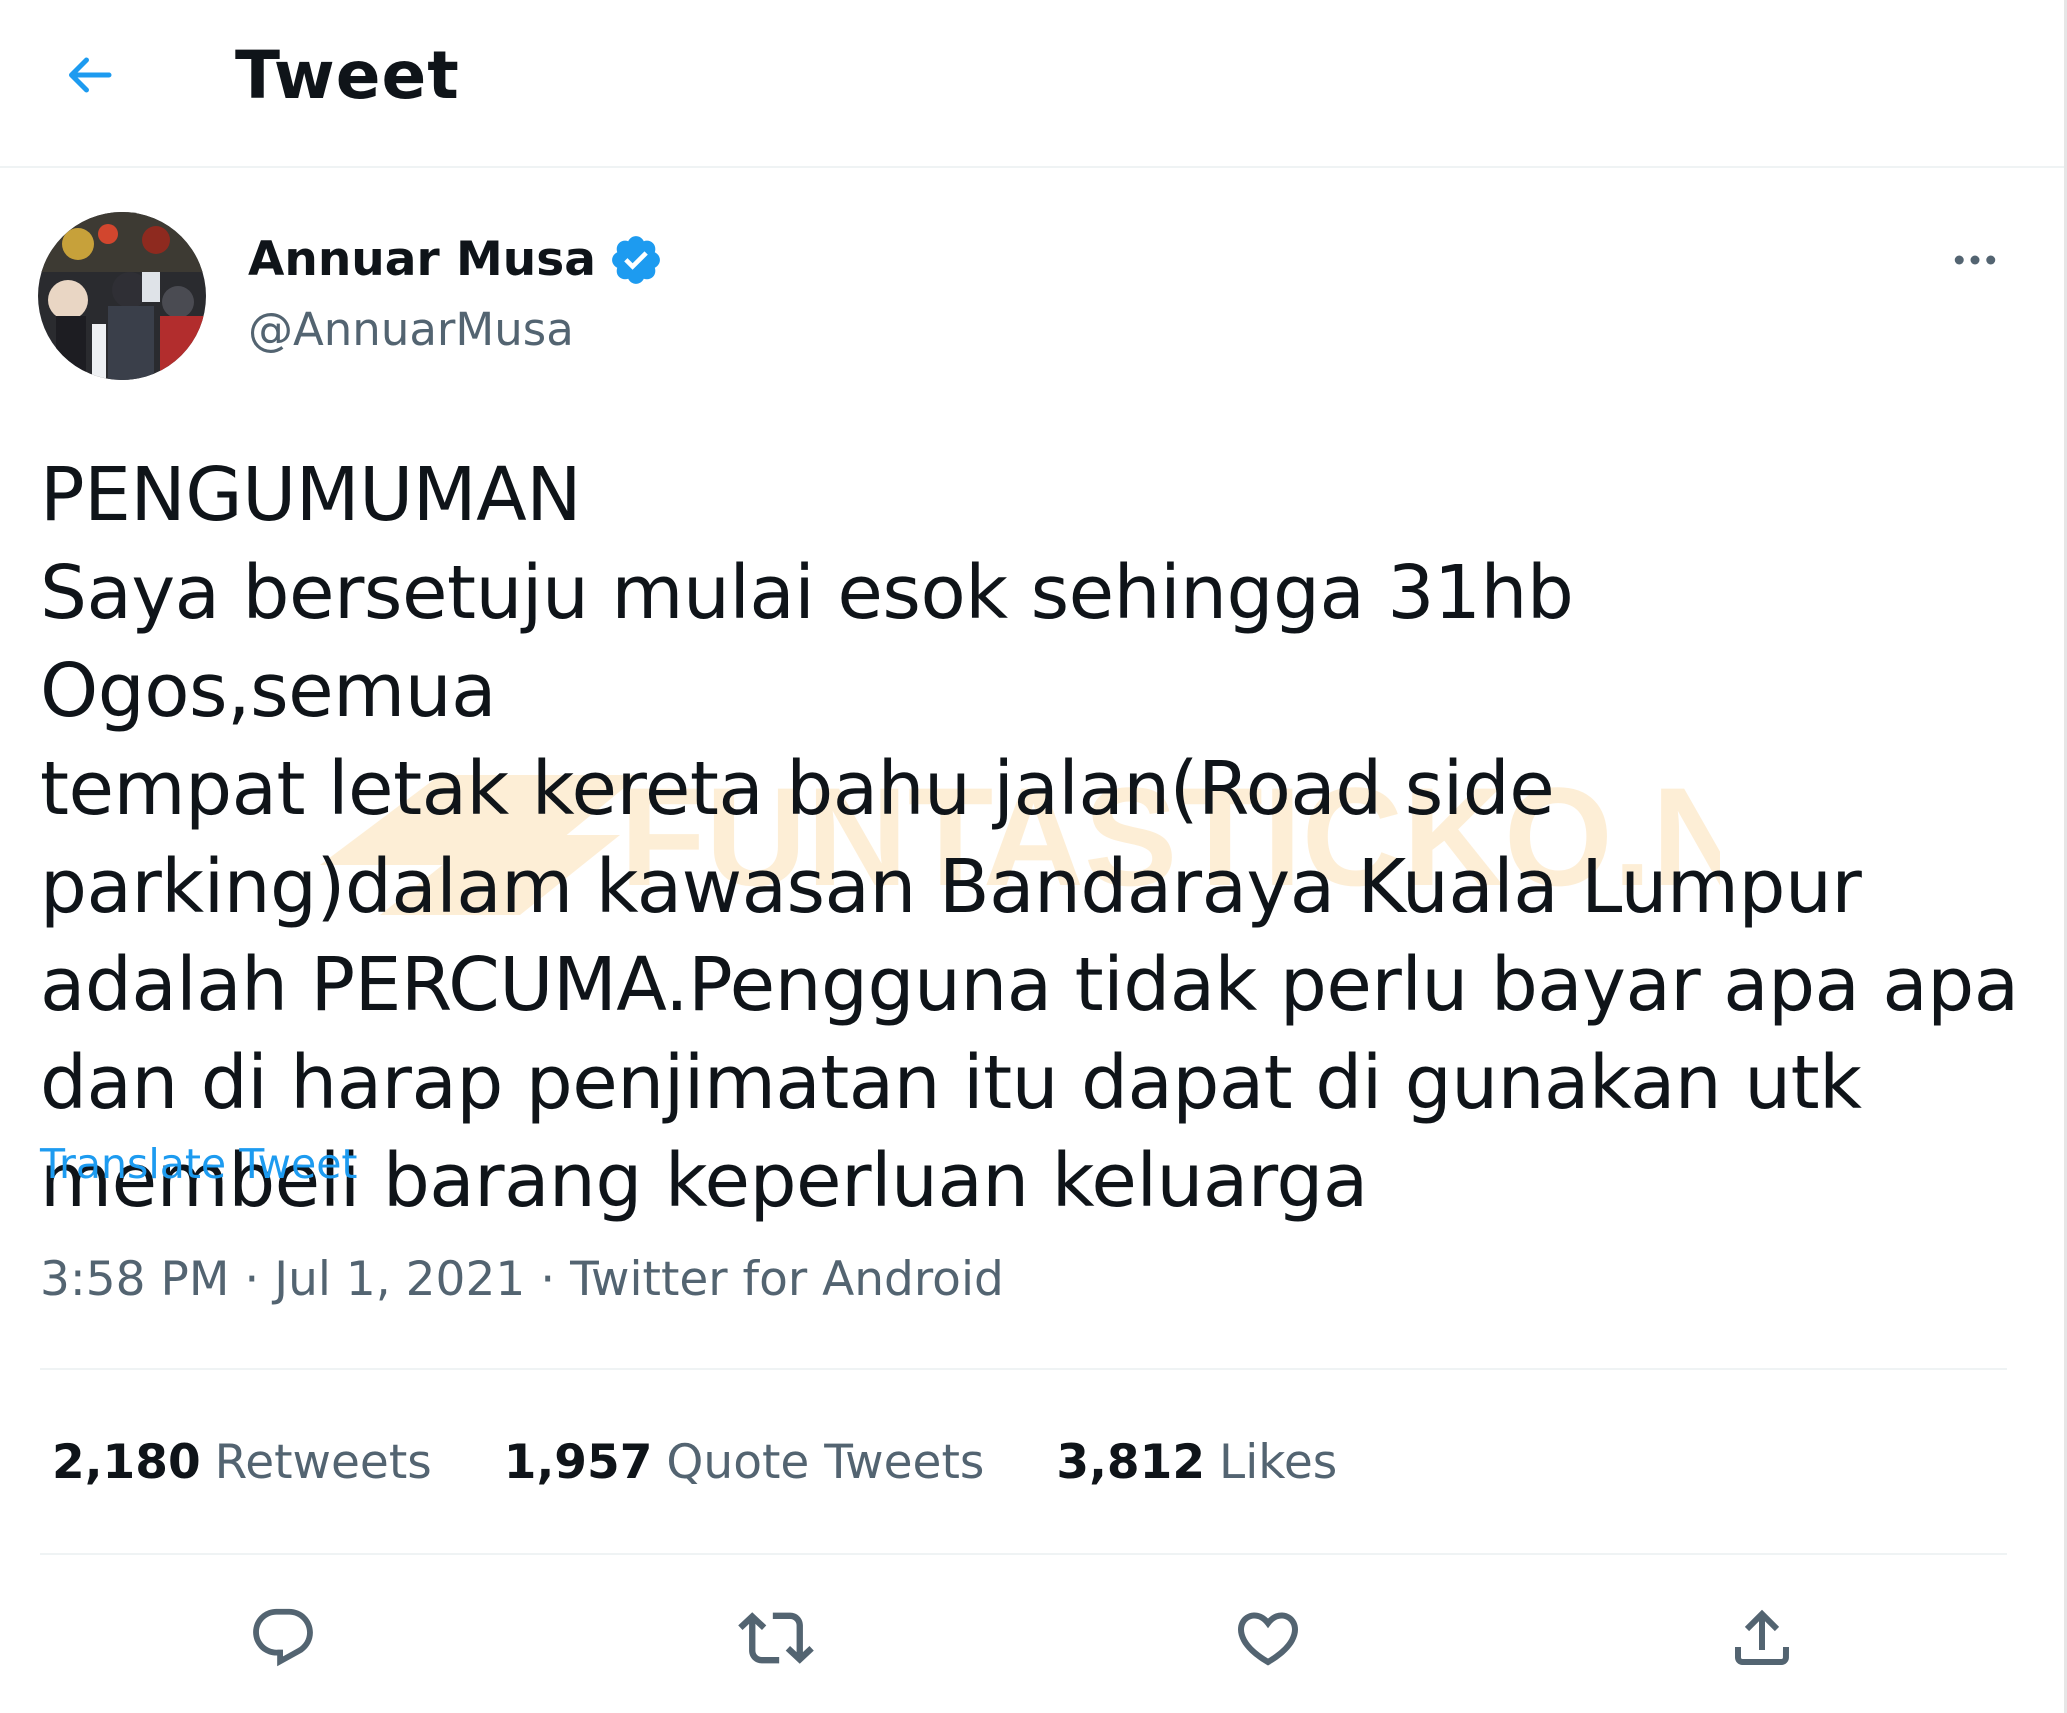  Describe the element at coordinates (323, 1462) in the screenshot. I see `retweets-label: Retweets` at that location.